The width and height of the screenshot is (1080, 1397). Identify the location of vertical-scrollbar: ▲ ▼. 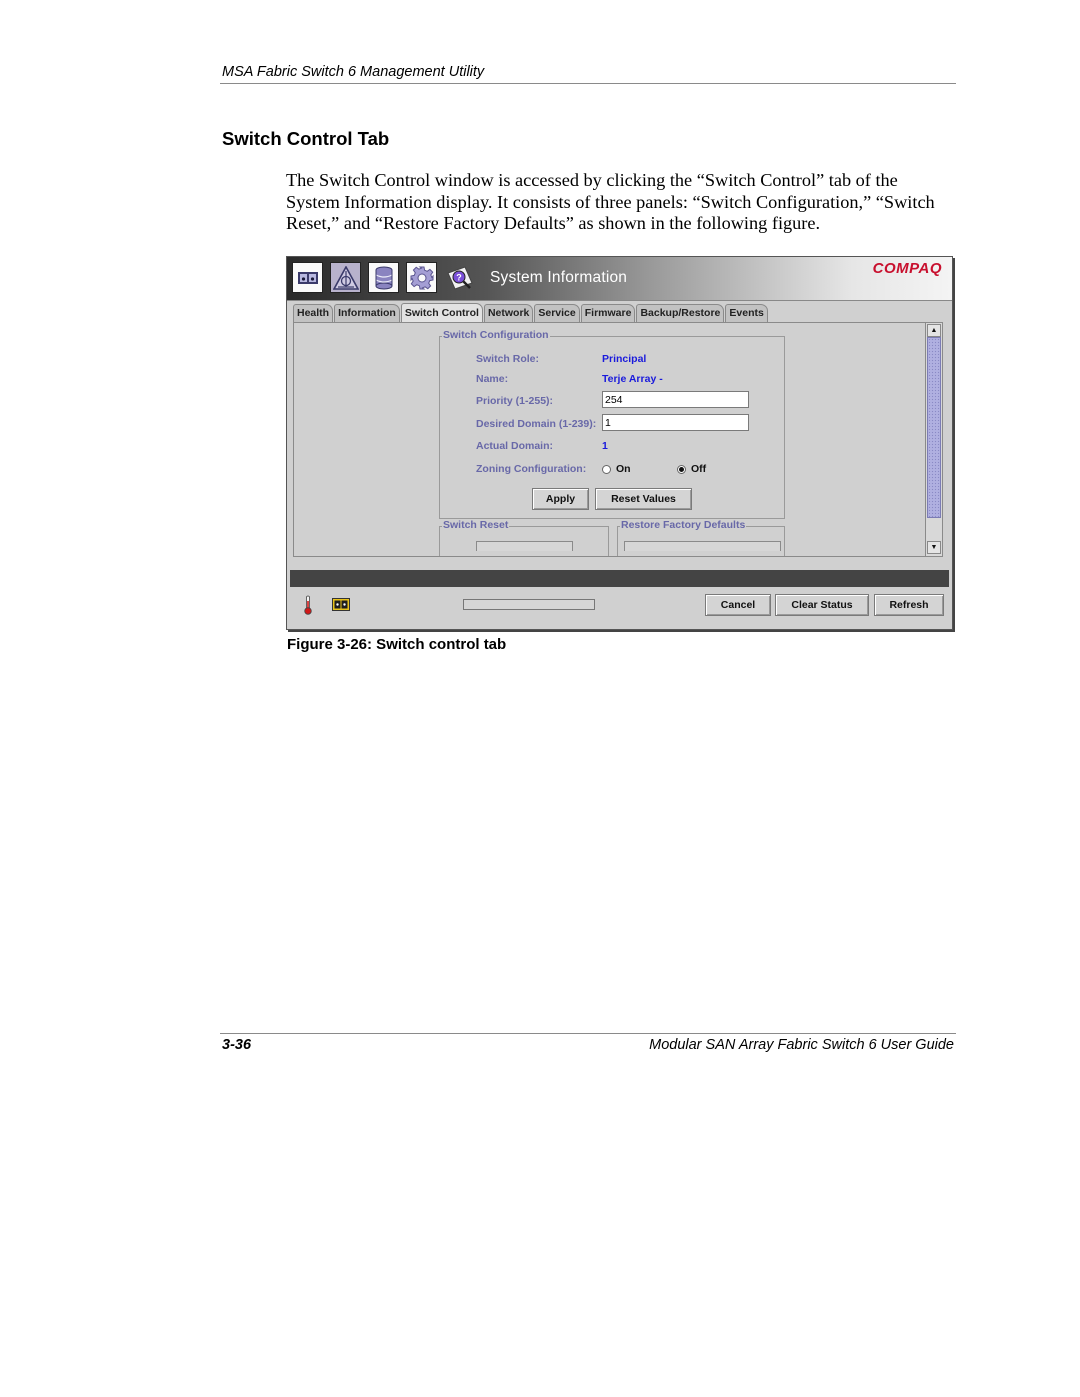
(933, 439).